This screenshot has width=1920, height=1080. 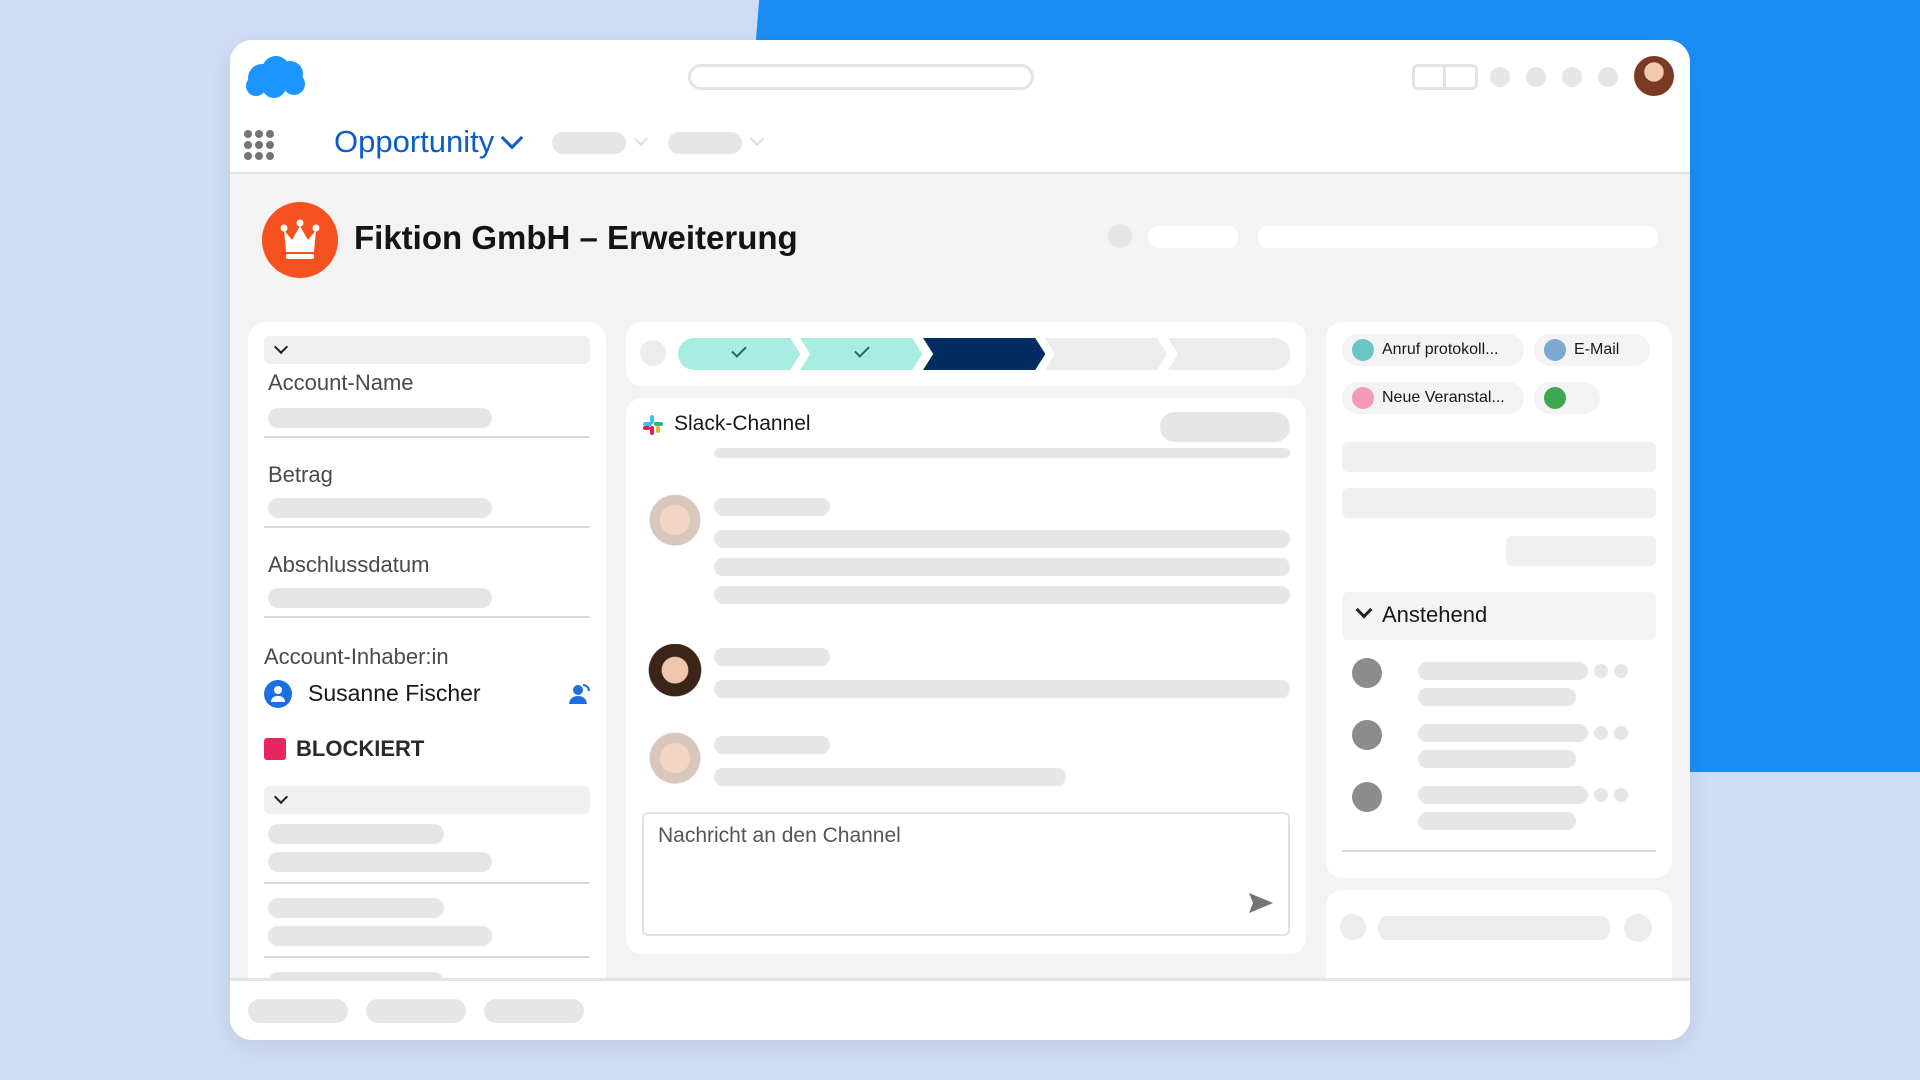 What do you see at coordinates (576, 237) in the screenshot?
I see `record-title: Fiktion GmbH – Erweiterung` at bounding box center [576, 237].